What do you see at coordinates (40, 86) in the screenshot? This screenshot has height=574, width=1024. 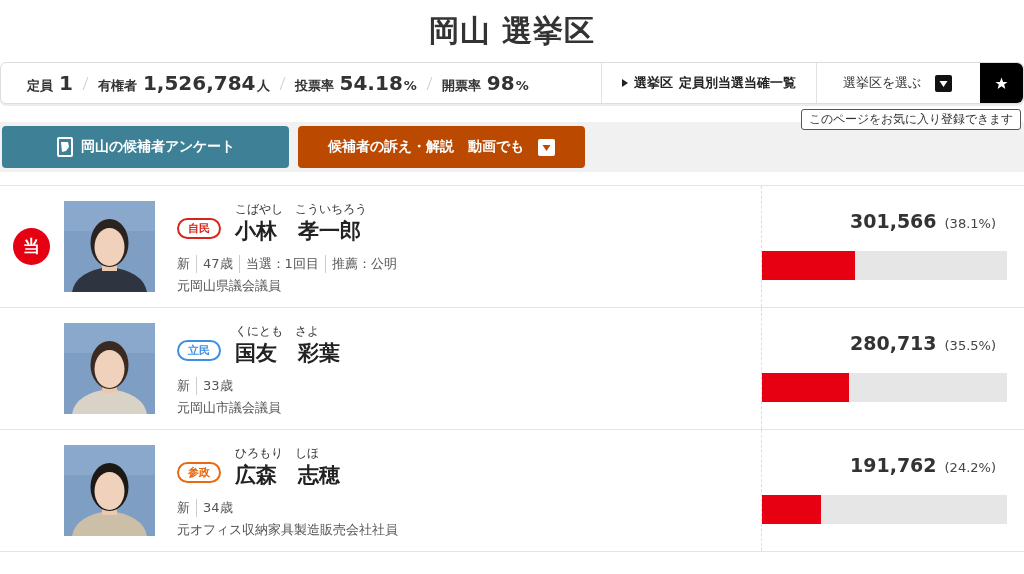 I see `stat-label: 定員` at bounding box center [40, 86].